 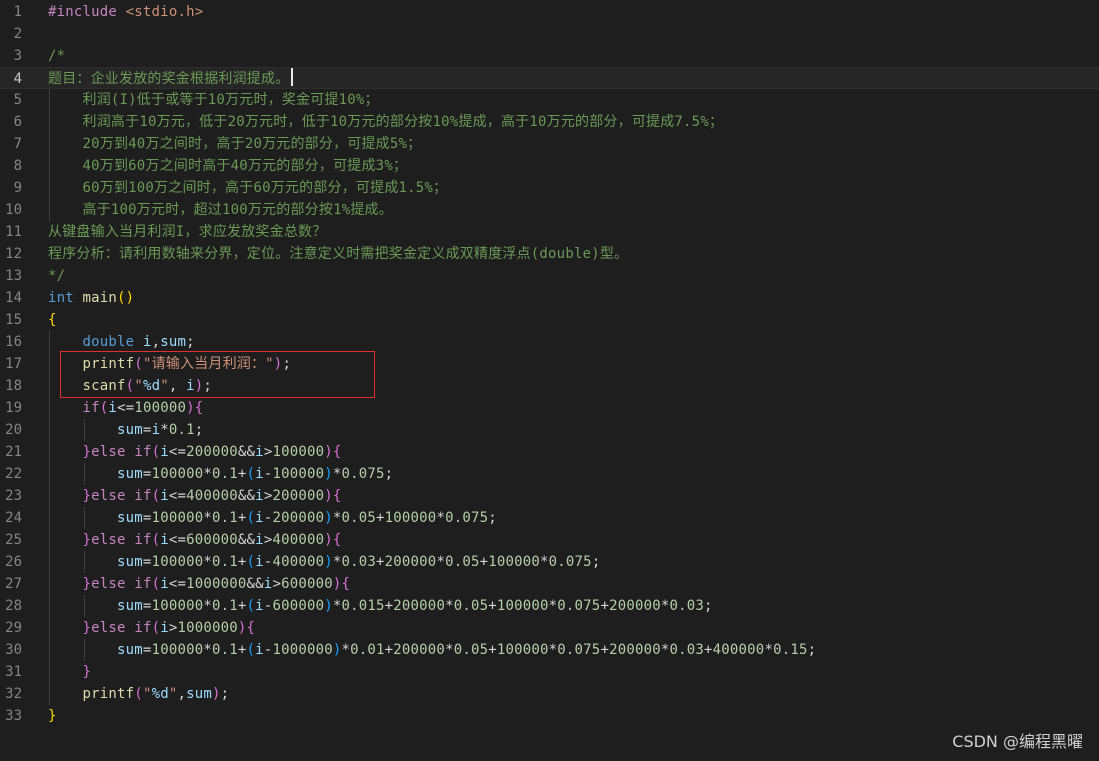 What do you see at coordinates (549, 298) in the screenshot?
I see `code-line: 14 int main()` at bounding box center [549, 298].